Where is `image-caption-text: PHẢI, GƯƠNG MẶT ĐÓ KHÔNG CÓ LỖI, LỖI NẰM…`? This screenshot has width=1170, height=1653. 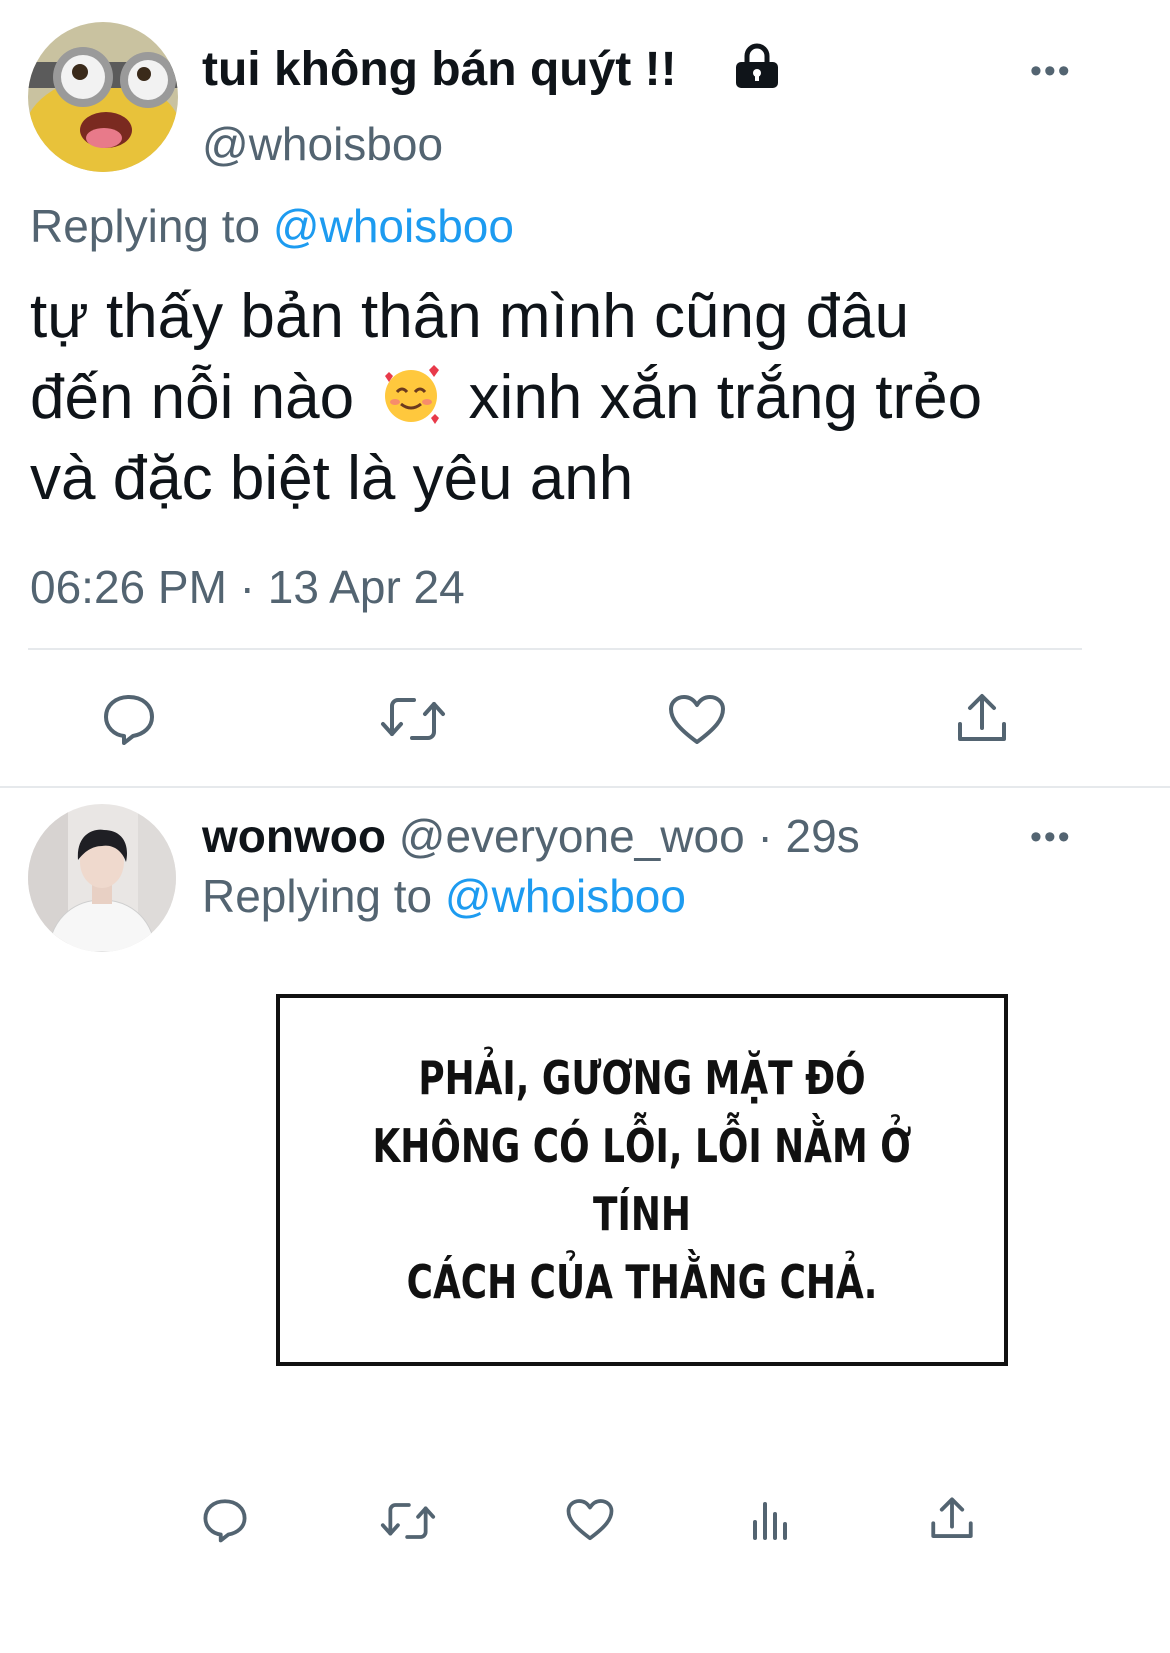
image-caption-text: PHẢI, GƯƠNG MẶT ĐÓ KHÔNG CÓ LỖI, LỖI NẰM… is located at coordinates (642, 1180).